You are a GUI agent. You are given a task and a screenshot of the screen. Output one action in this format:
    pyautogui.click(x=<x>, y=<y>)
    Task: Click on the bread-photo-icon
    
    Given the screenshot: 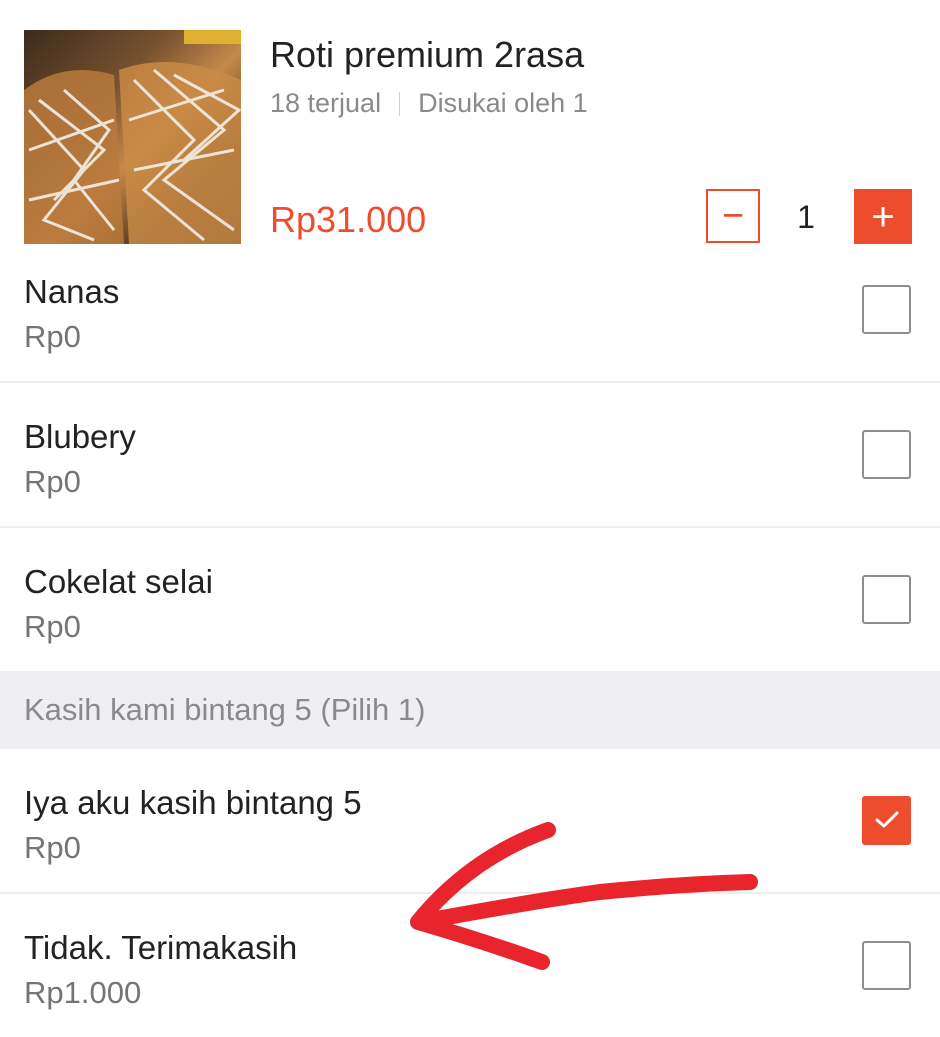 What is the action you would take?
    pyautogui.click(x=132, y=137)
    